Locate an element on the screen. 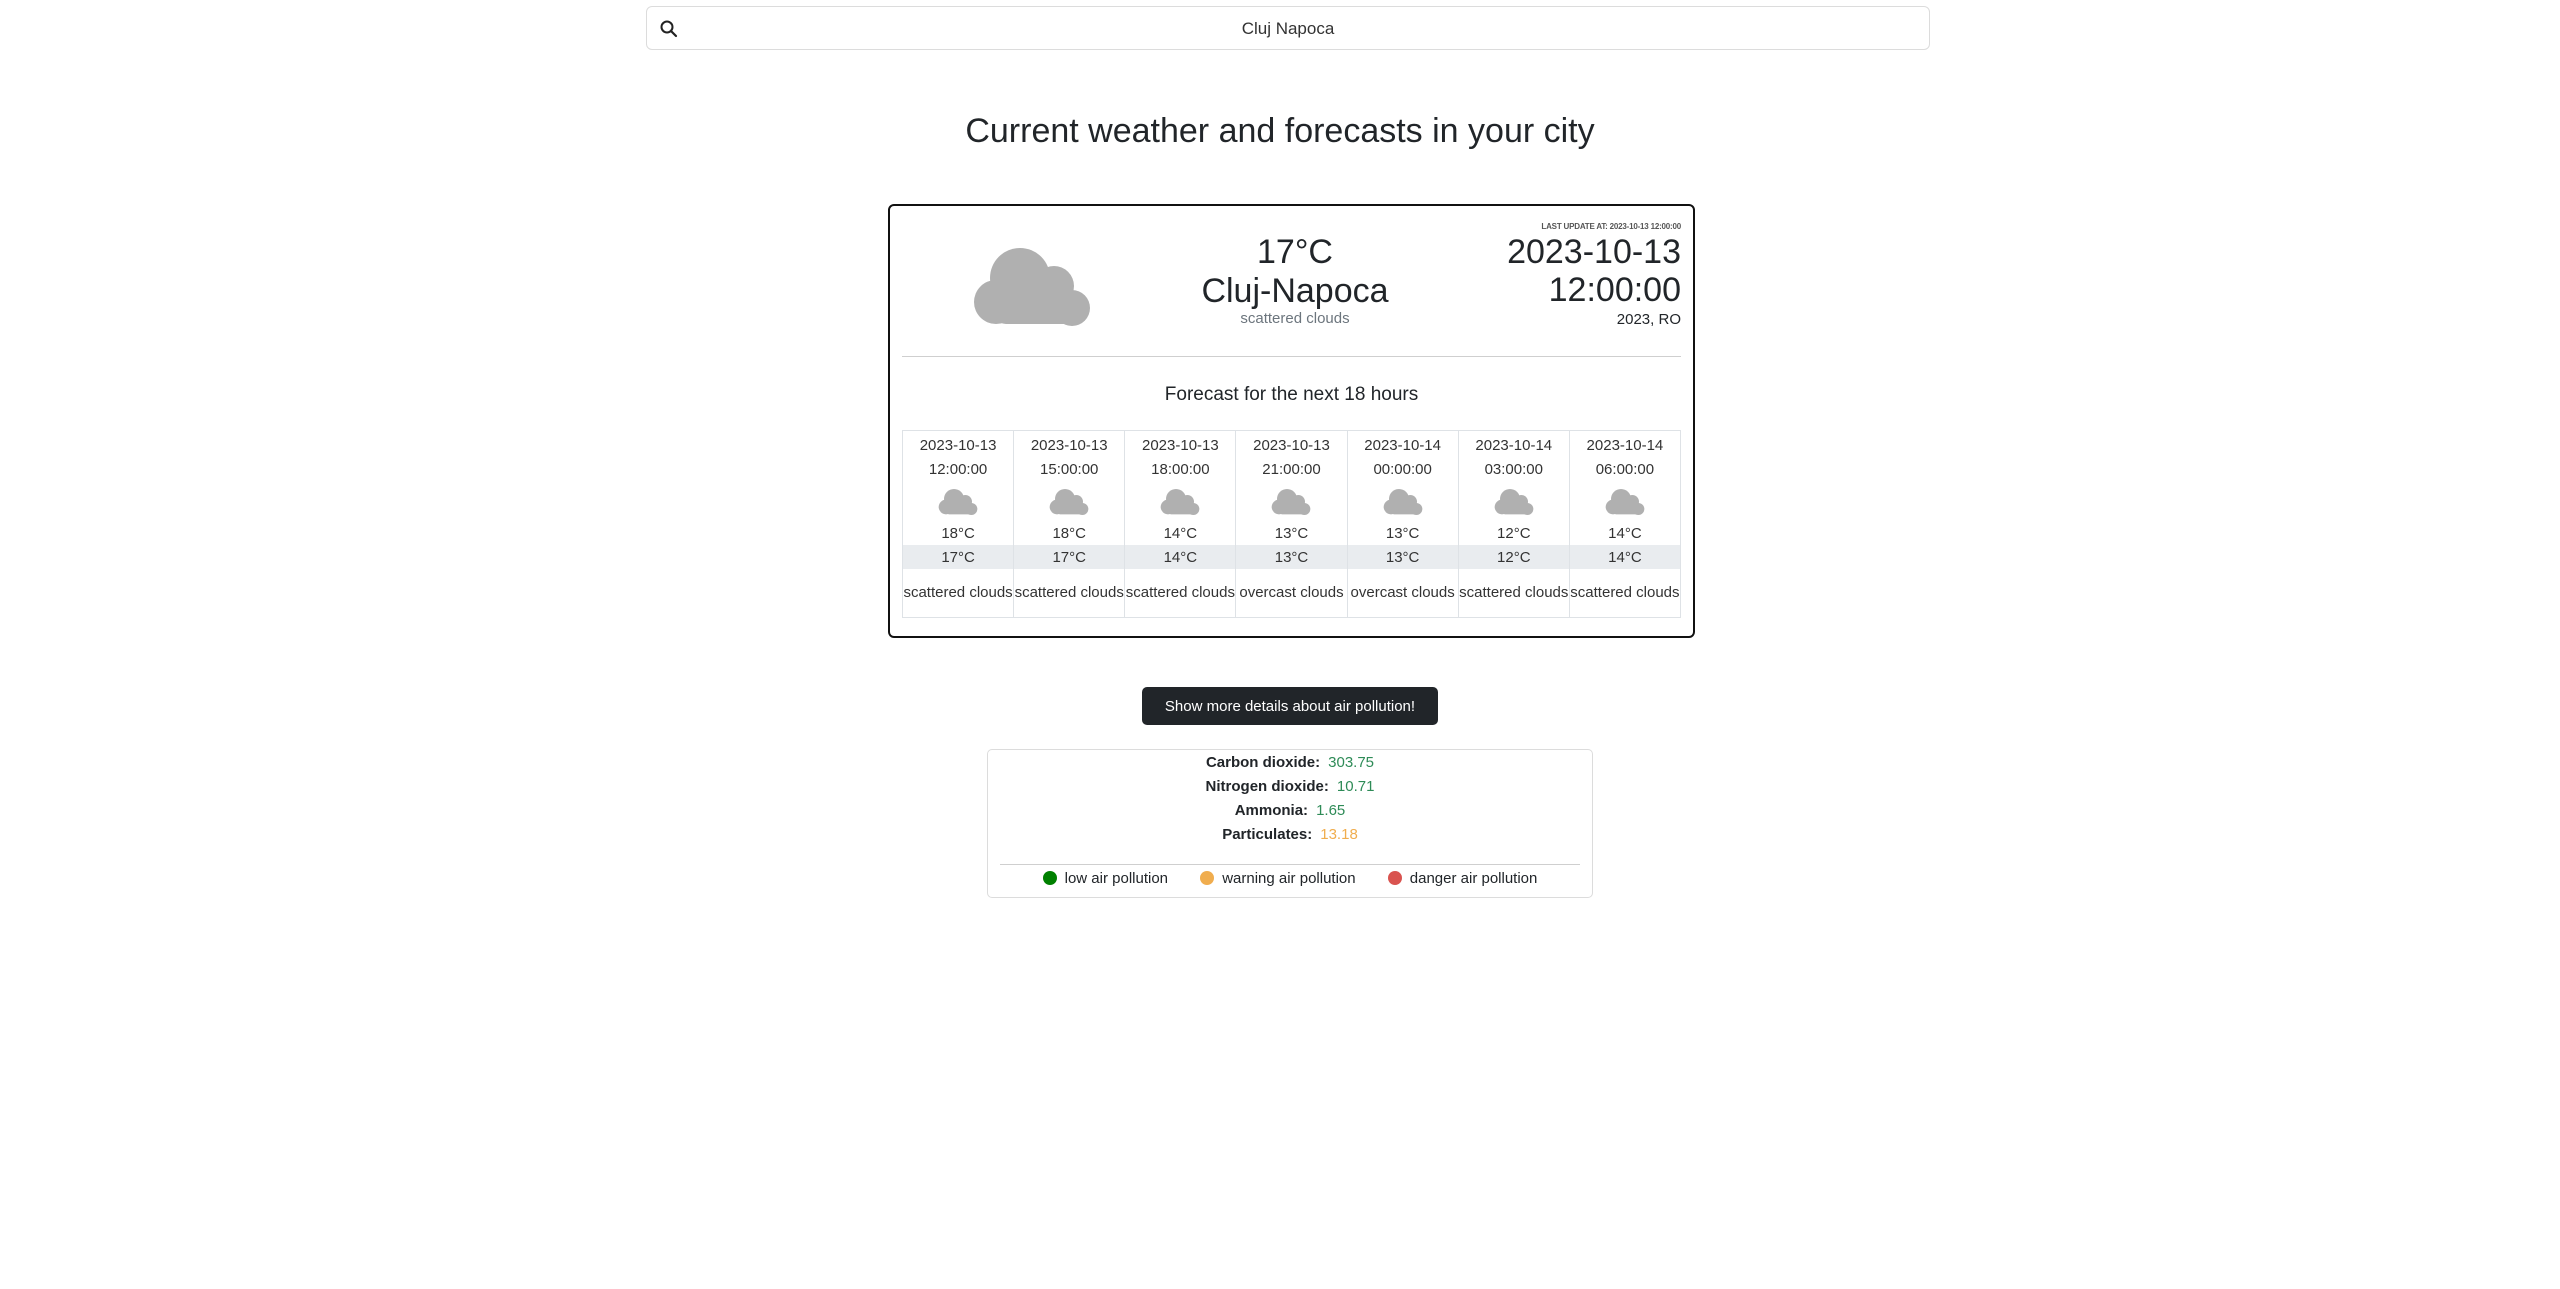 The width and height of the screenshot is (2560, 1289). forecast-time: 18:00:00 is located at coordinates (1180, 469).